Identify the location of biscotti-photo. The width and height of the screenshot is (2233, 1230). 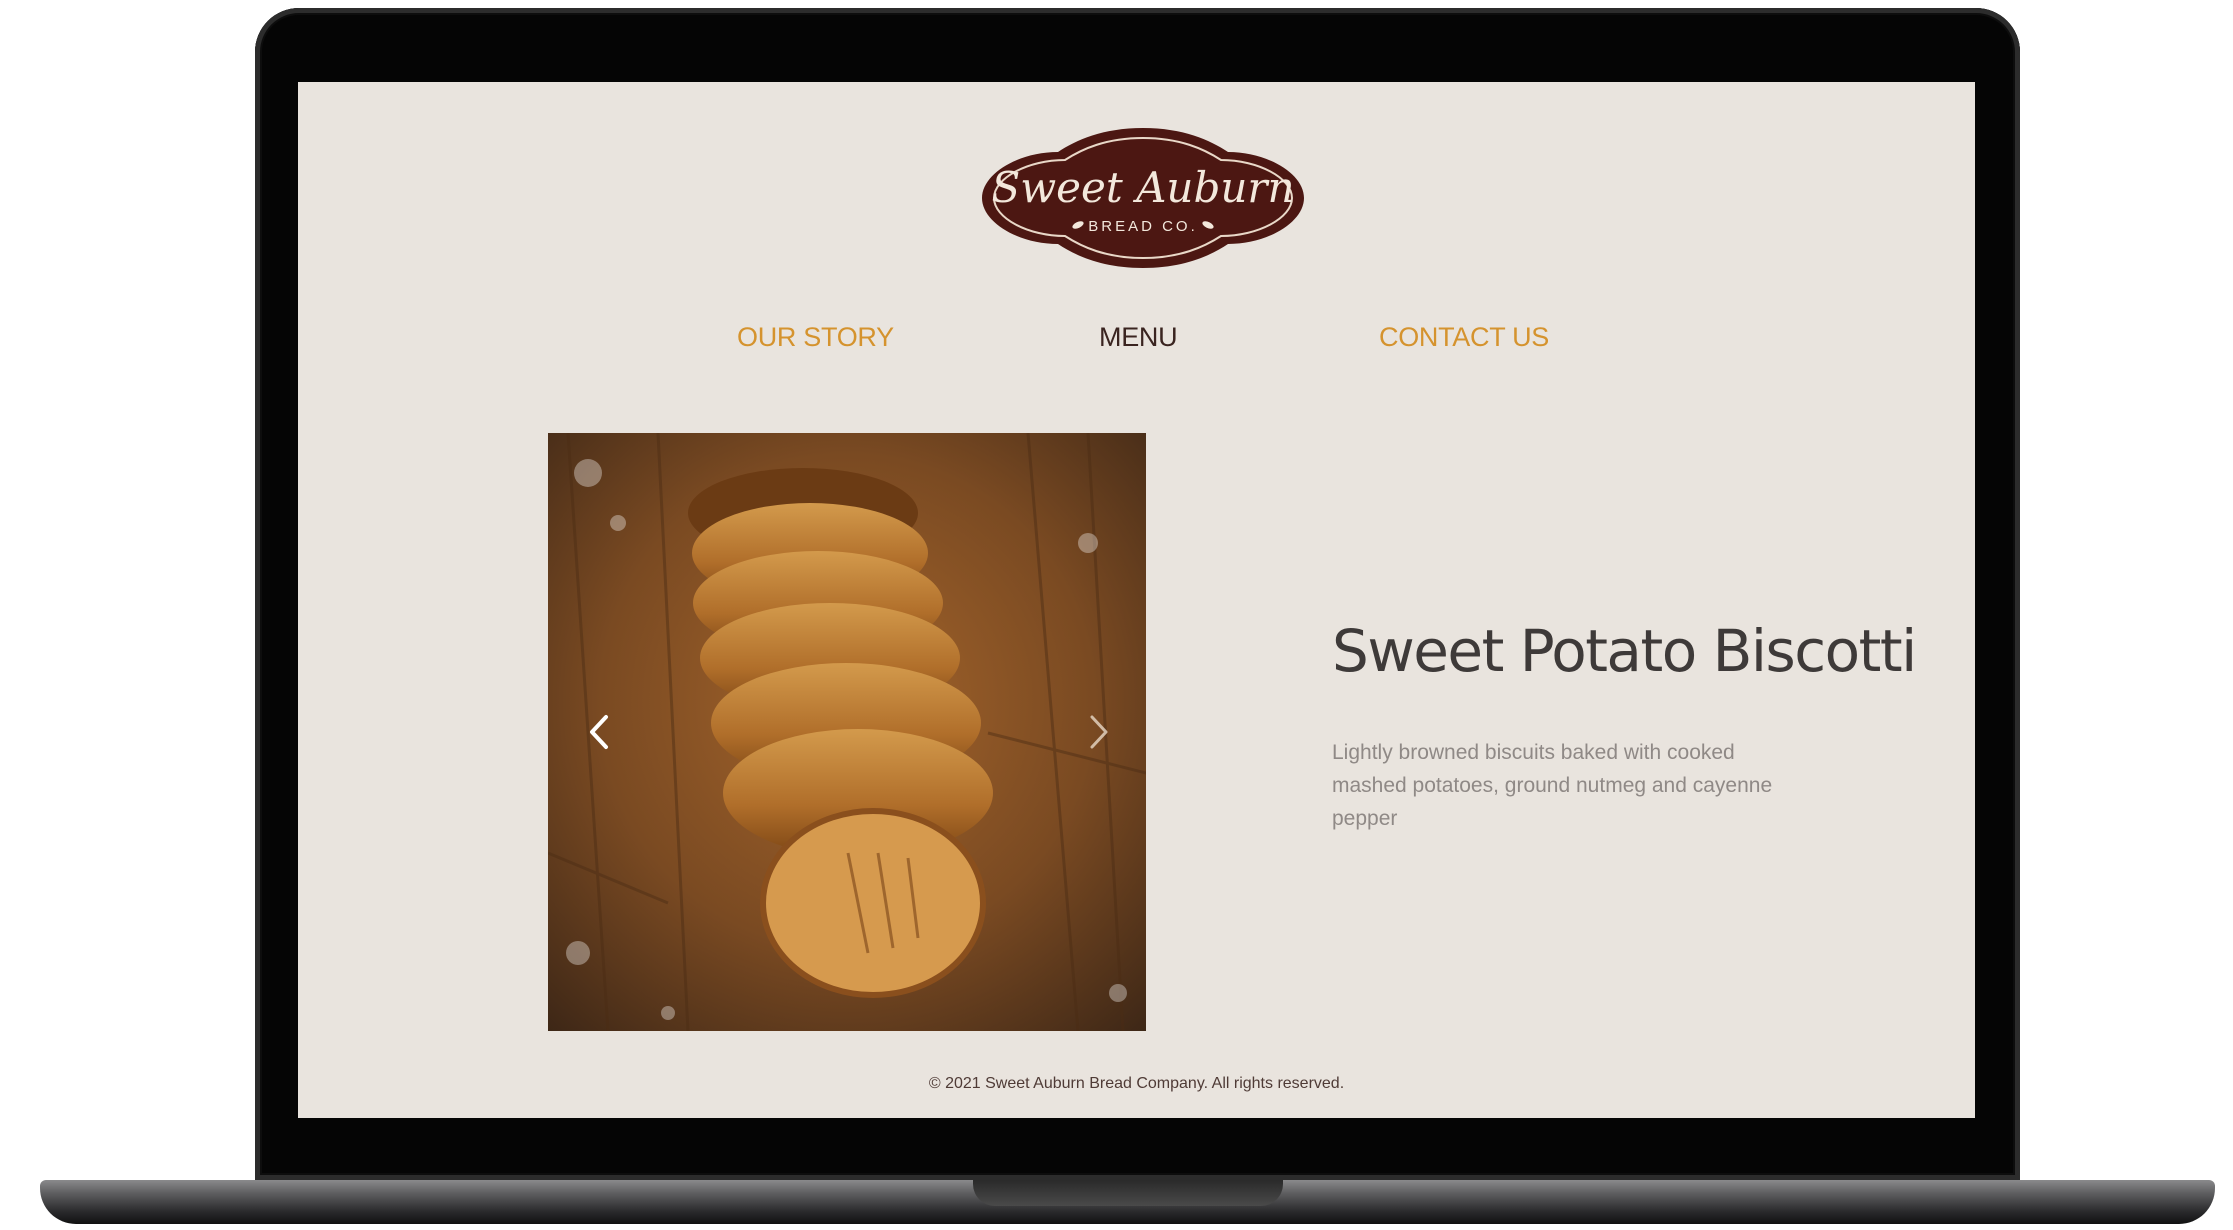
(847, 732).